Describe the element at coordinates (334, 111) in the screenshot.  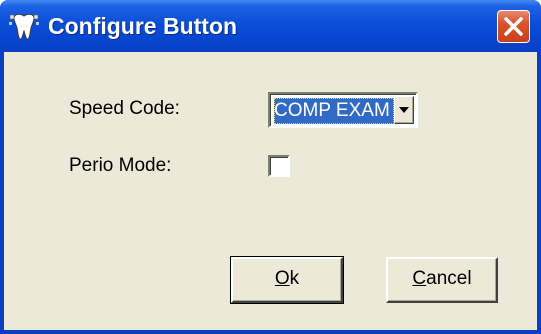
I see `speed-code-selected-value: COMP EXAM` at that location.